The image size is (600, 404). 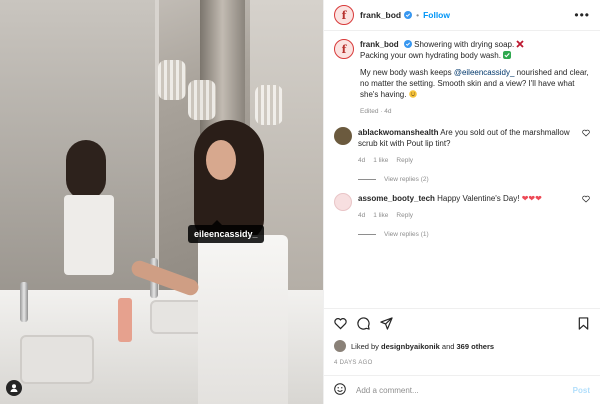 What do you see at coordinates (24, 302) in the screenshot?
I see `faucet` at bounding box center [24, 302].